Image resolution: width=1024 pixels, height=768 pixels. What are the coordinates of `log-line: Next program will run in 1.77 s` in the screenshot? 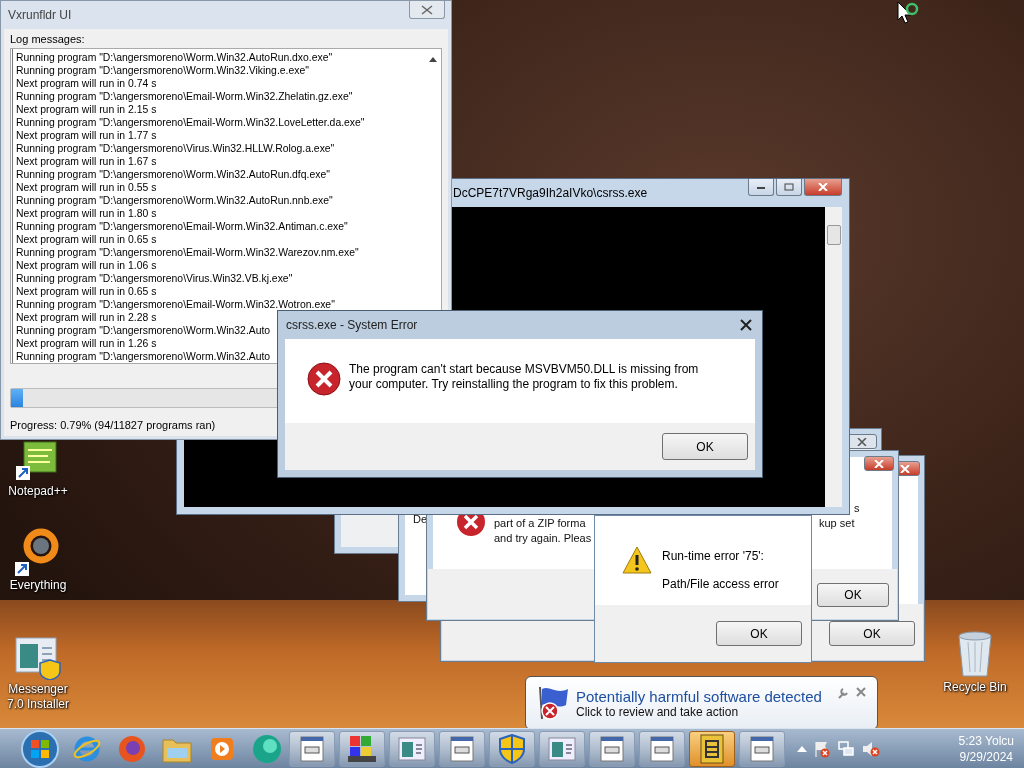 It's located at (86, 135).